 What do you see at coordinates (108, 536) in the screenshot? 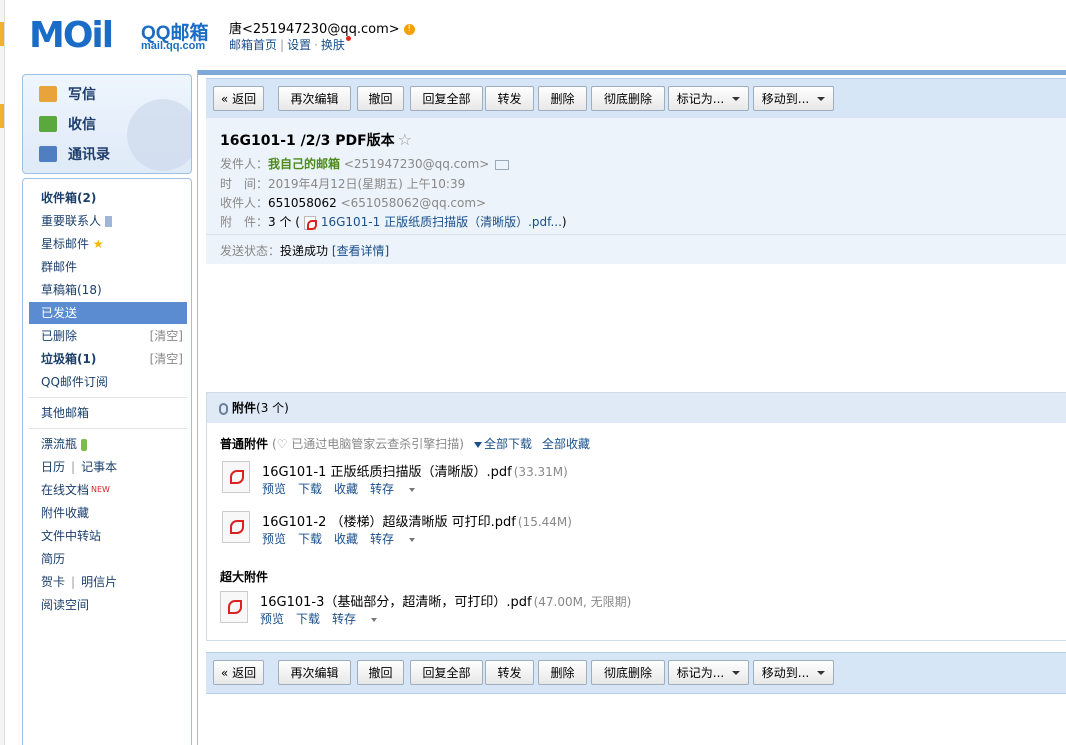
I see `app-file-transfer: 文件中转站` at bounding box center [108, 536].